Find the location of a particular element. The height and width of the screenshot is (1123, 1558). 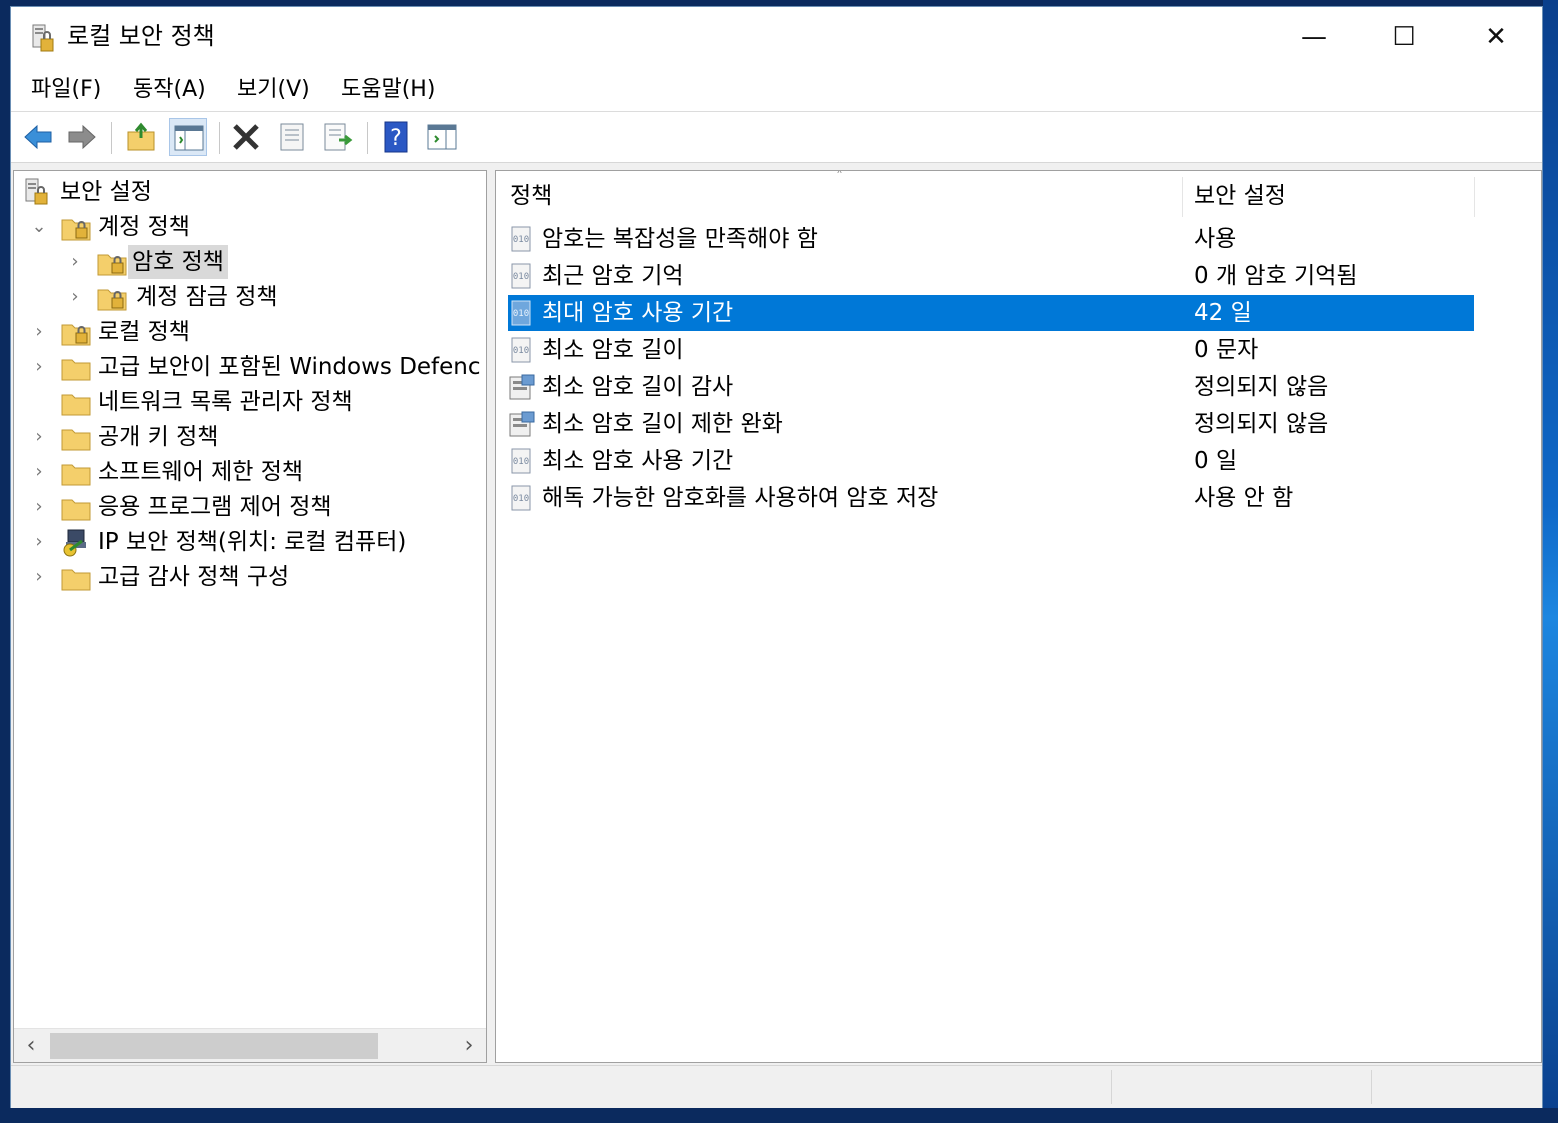

properties-button is located at coordinates (292, 137).